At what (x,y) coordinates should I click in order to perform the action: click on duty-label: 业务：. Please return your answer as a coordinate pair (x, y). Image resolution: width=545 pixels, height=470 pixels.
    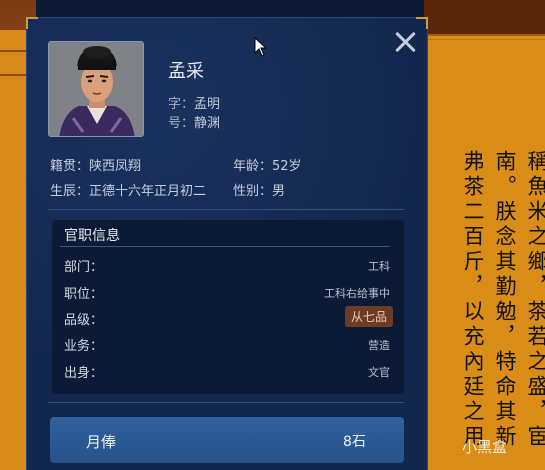
    Looking at the image, I should click on (84, 346).